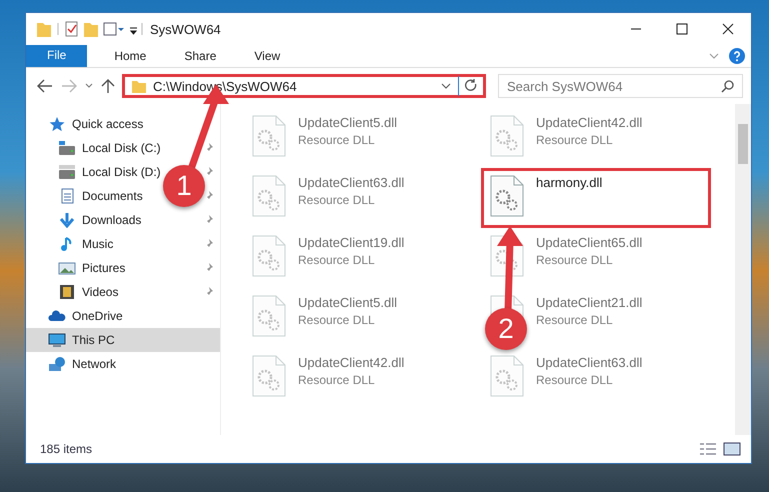 Image resolution: width=769 pixels, height=492 pixels. What do you see at coordinates (139, 86) in the screenshot?
I see `folder-icon` at bounding box center [139, 86].